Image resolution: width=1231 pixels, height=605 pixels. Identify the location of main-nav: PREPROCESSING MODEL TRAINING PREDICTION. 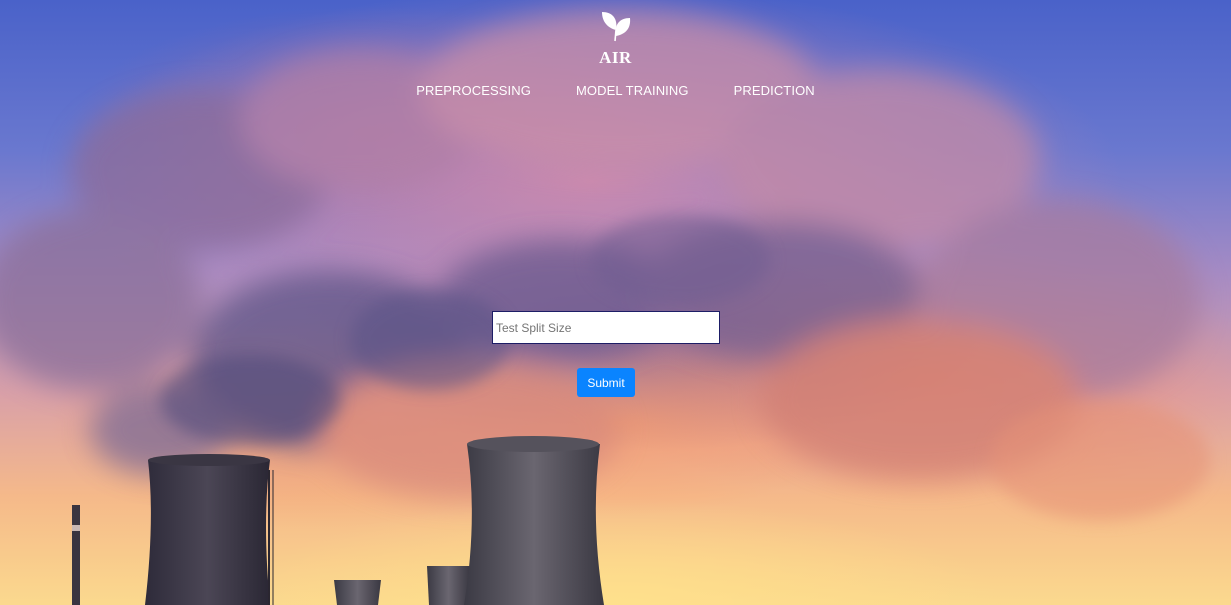
(615, 90).